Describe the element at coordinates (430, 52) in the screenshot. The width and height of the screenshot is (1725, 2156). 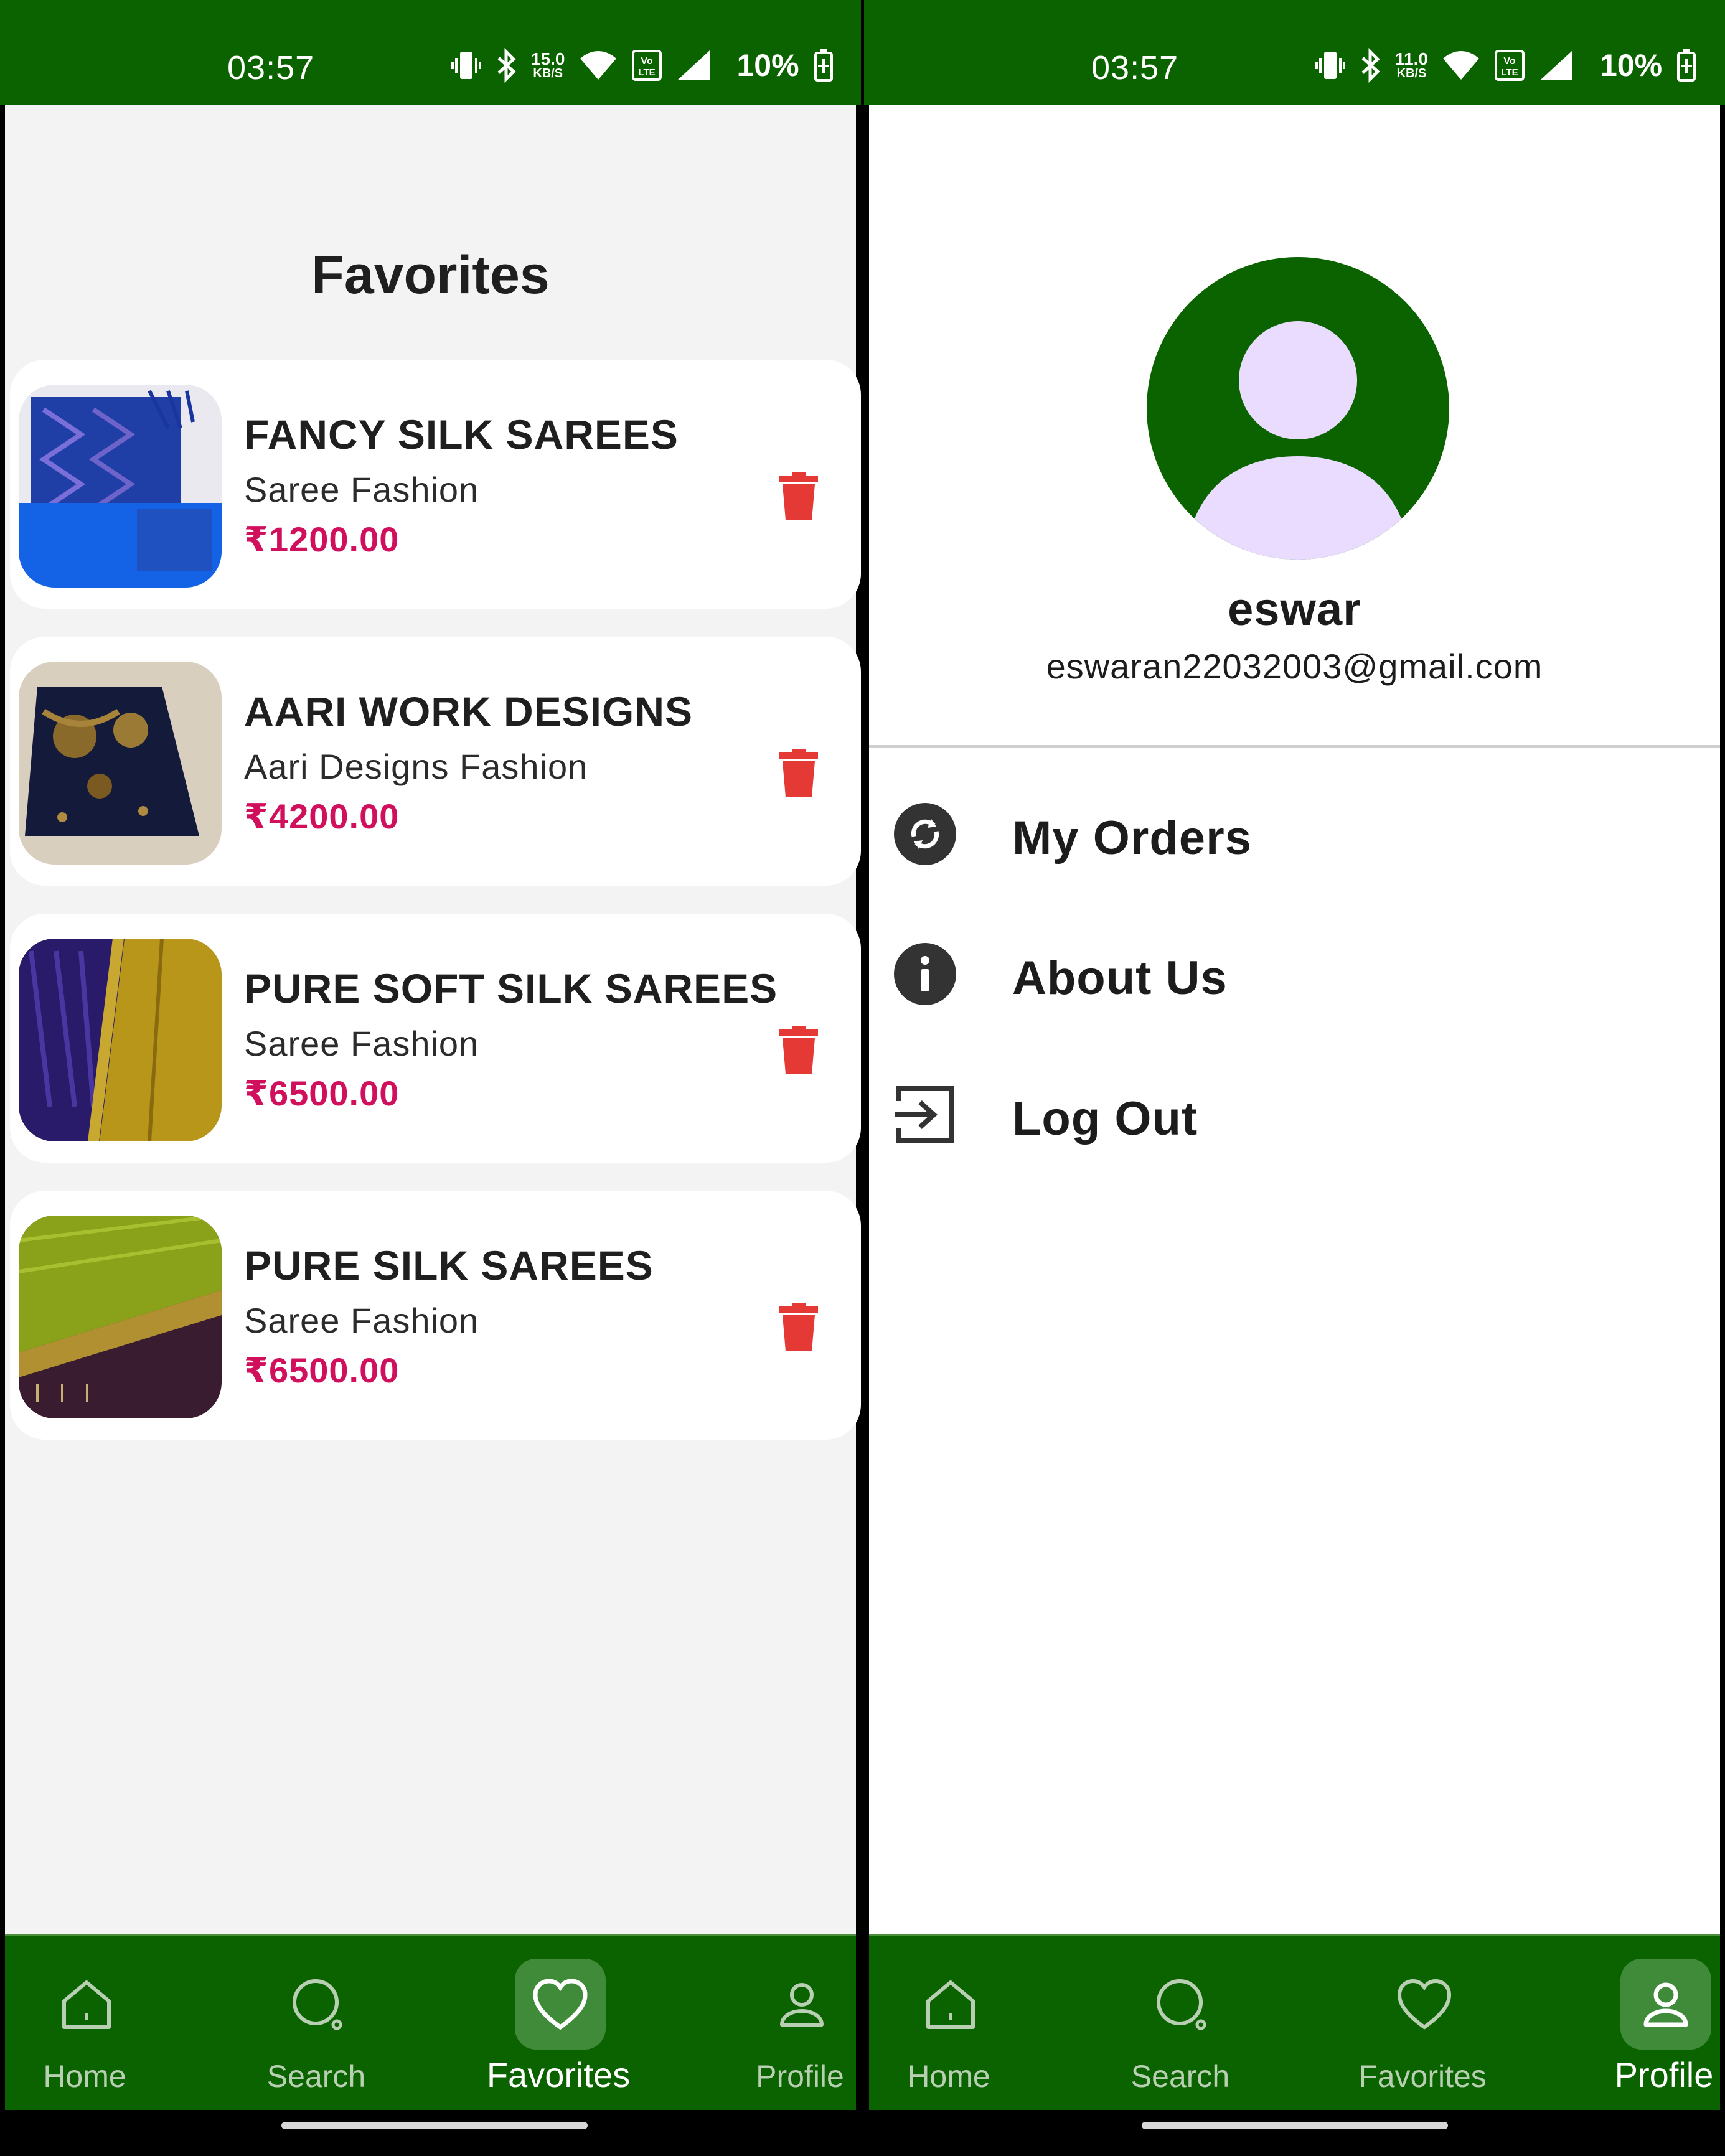
I see `status-bar: 03:57 15.0 KB/S Vo LTE 10%` at that location.